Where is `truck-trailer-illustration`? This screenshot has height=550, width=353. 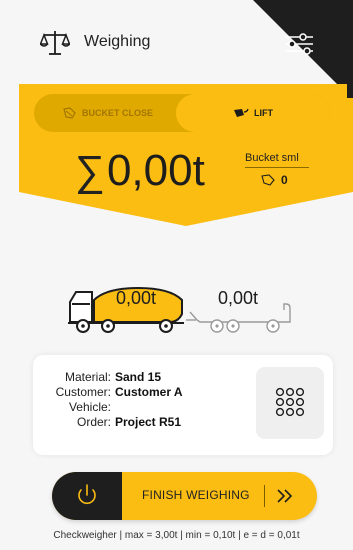 truck-trailer-illustration is located at coordinates (179, 309).